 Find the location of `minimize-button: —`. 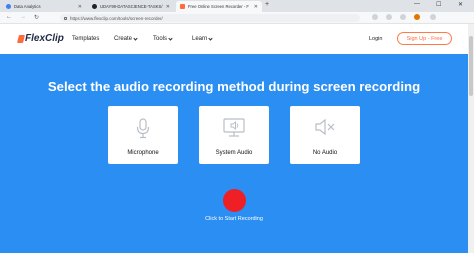

minimize-button: — is located at coordinates (417, 4).